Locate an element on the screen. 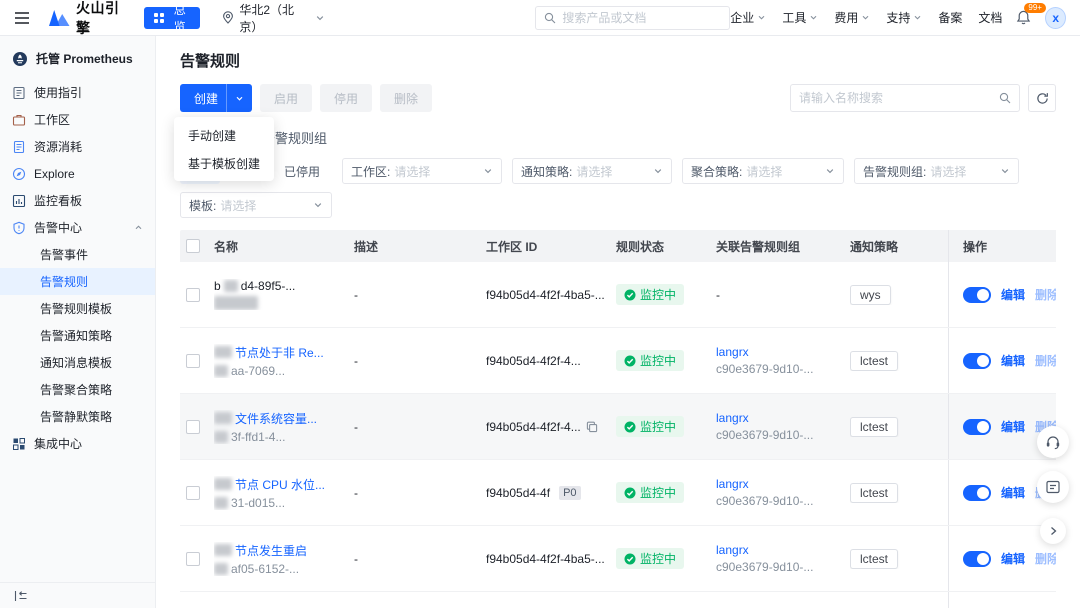 The width and height of the screenshot is (1080, 609). template-filter-select: 模板: 请选择 is located at coordinates (256, 205).